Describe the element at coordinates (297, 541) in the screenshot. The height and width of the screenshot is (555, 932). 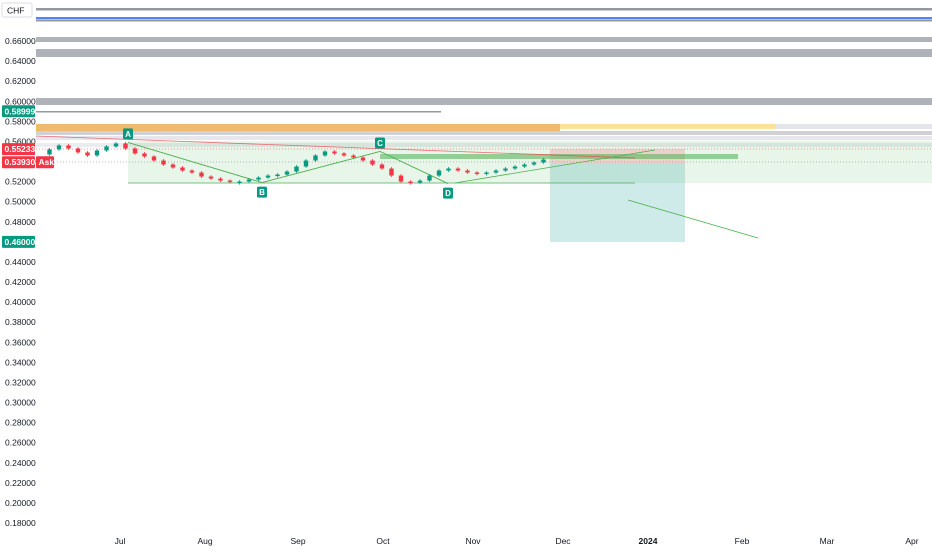
I see `x-tick-label: Sep` at that location.